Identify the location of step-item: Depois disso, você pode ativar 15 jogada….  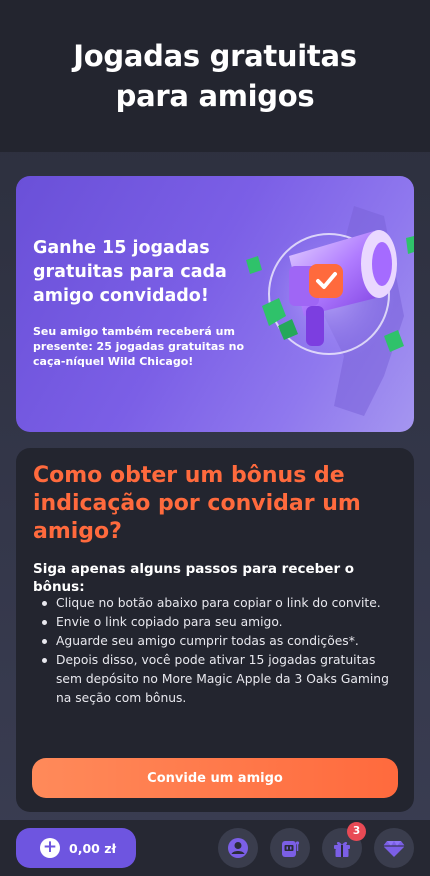
(219, 679).